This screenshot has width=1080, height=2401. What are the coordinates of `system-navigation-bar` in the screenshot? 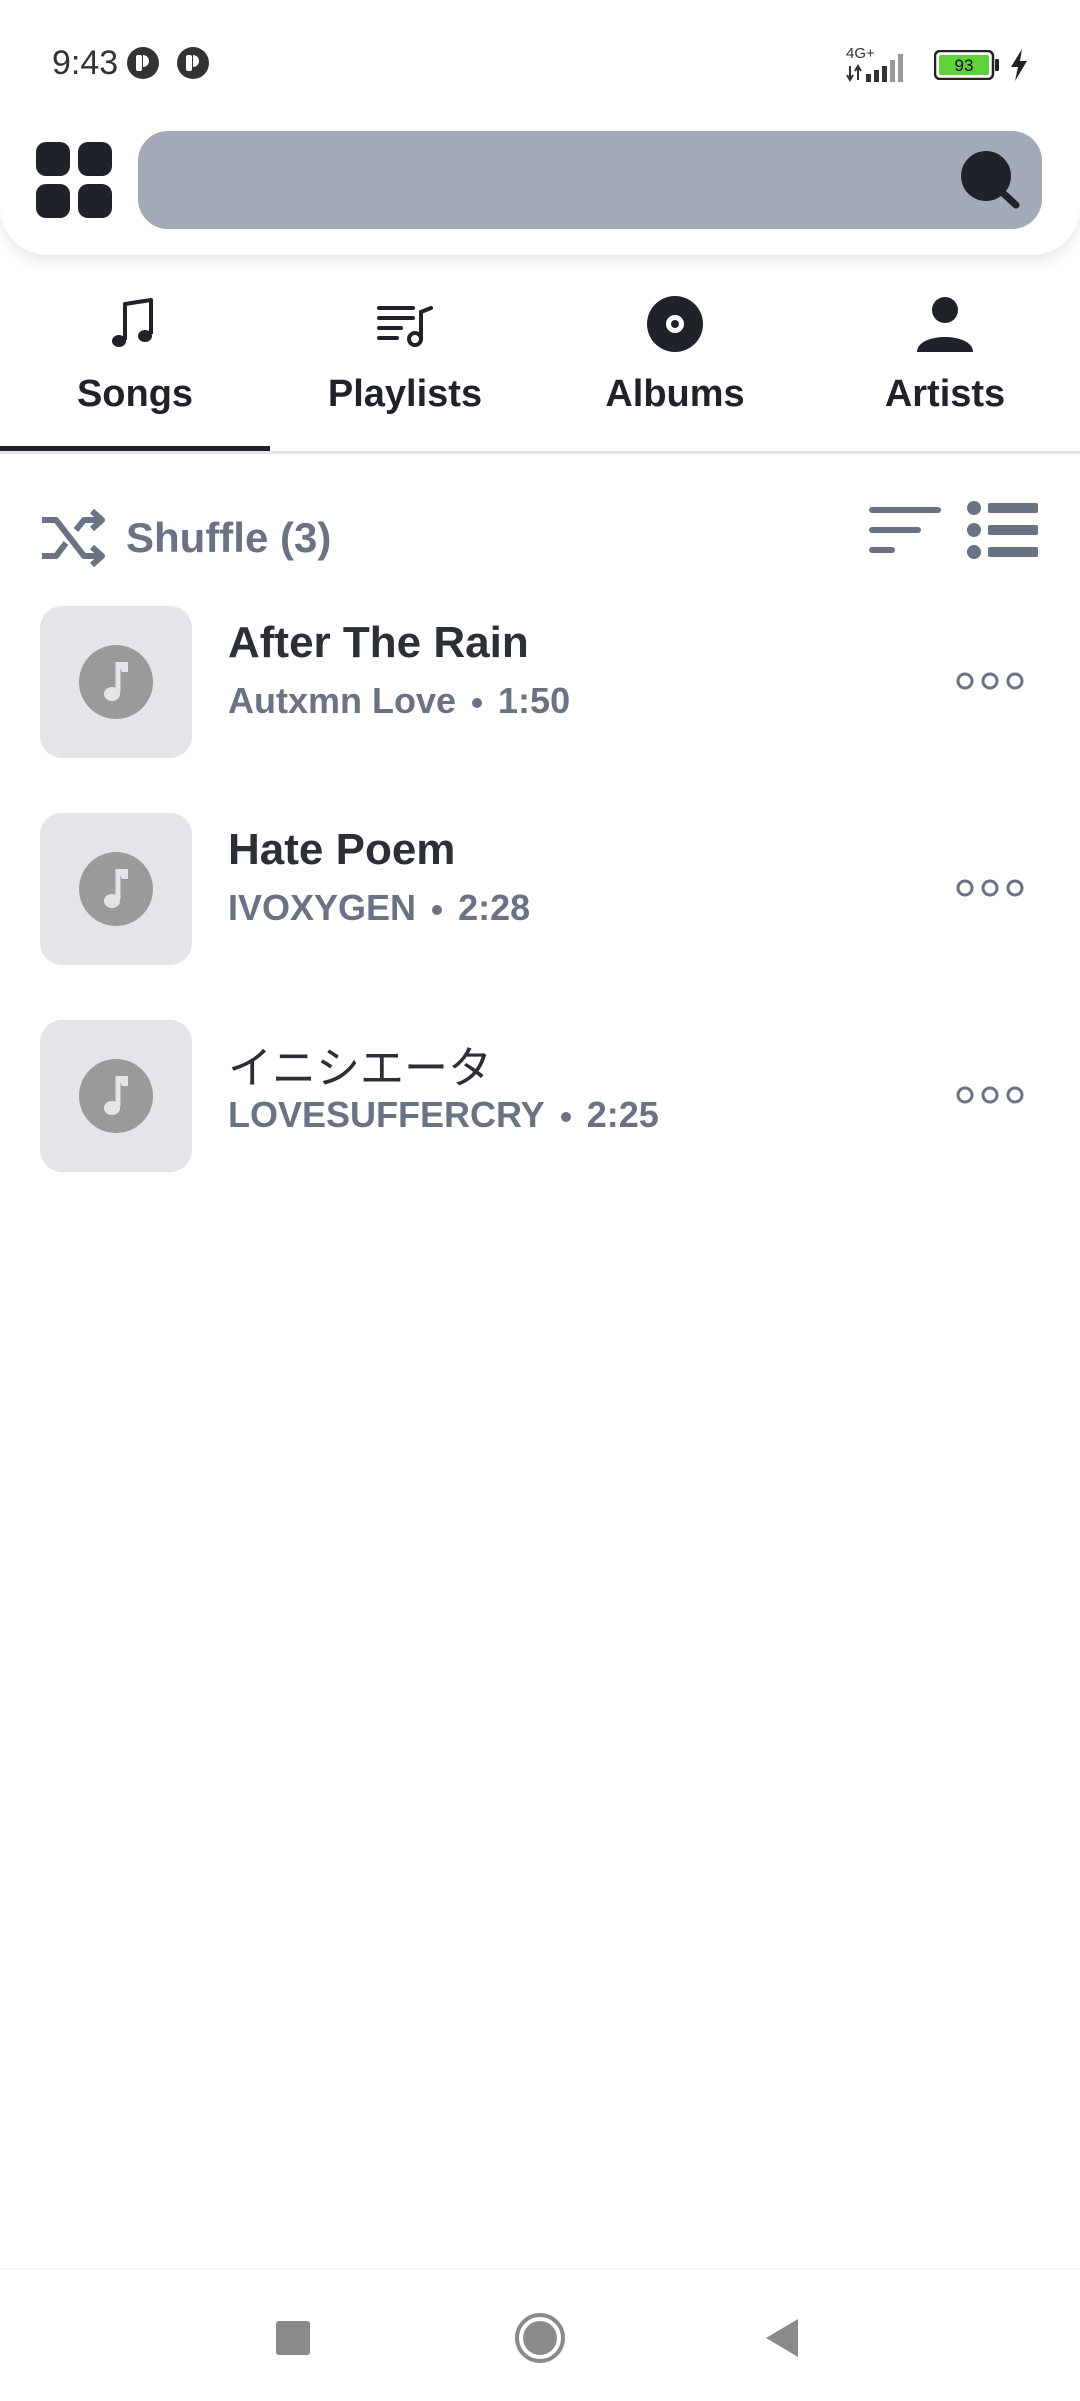 It's located at (540, 2334).